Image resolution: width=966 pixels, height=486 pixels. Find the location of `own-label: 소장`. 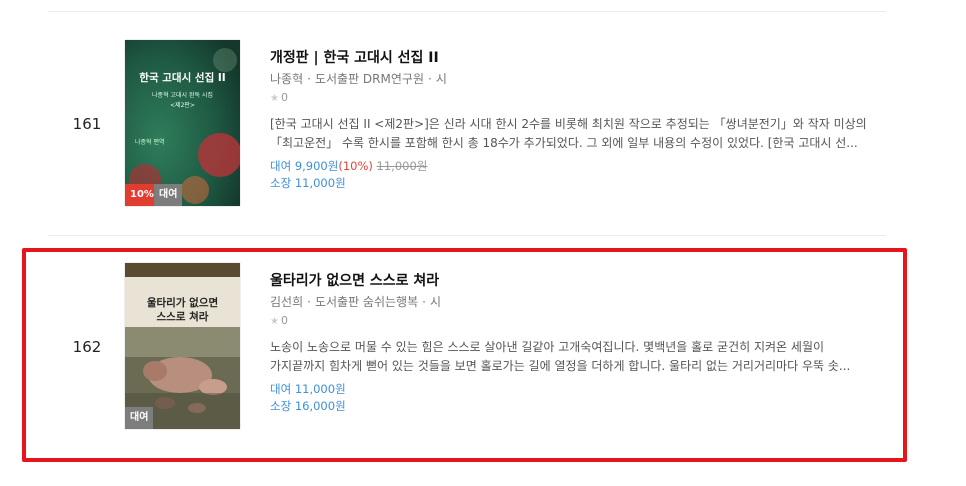

own-label: 소장 is located at coordinates (281, 183).